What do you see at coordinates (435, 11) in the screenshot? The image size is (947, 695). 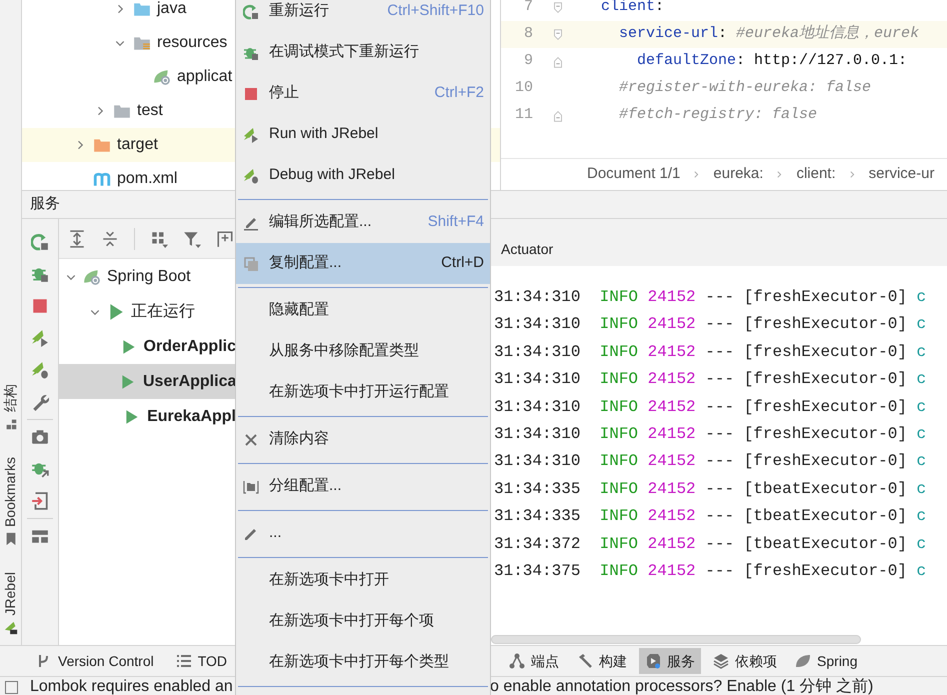 I see `shortcut: Ctrl+Shift+F10` at bounding box center [435, 11].